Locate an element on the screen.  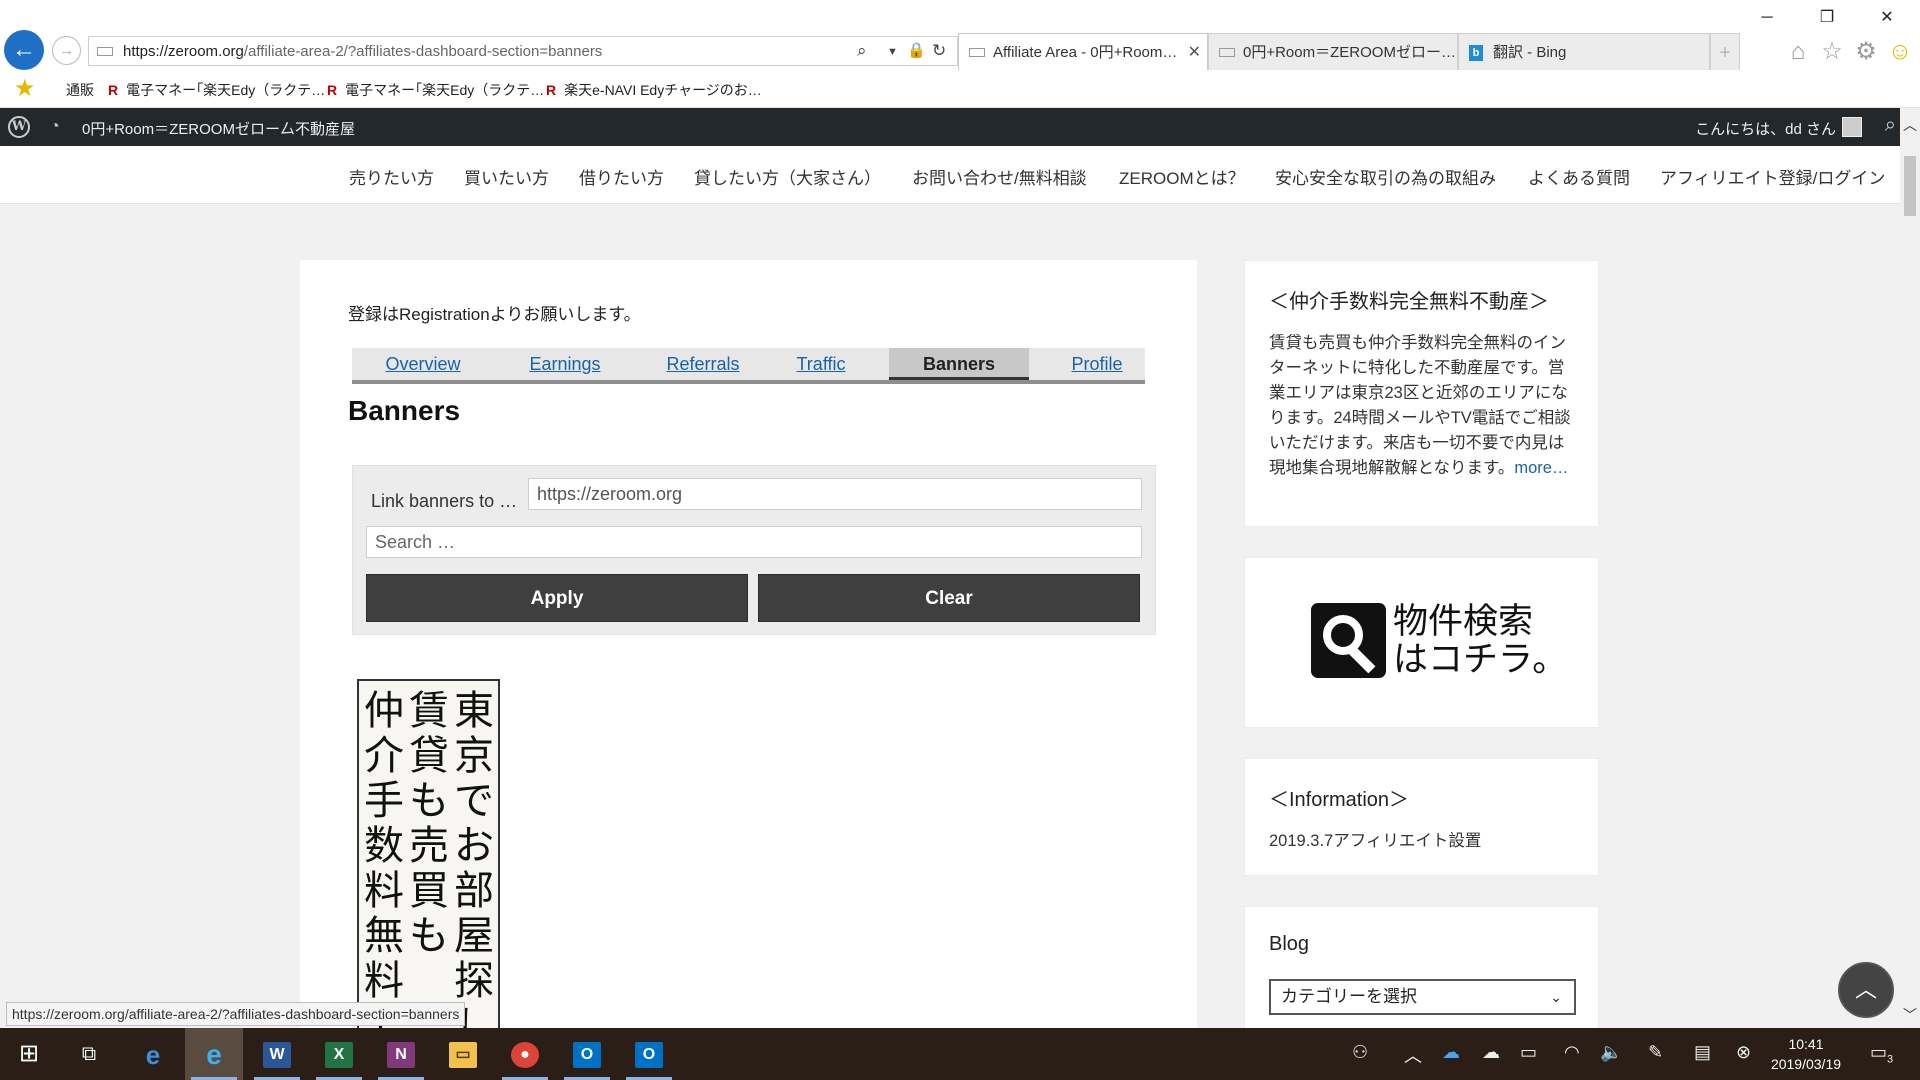
show-hidden-icons-icon: ︿ is located at coordinates (1413, 1055).